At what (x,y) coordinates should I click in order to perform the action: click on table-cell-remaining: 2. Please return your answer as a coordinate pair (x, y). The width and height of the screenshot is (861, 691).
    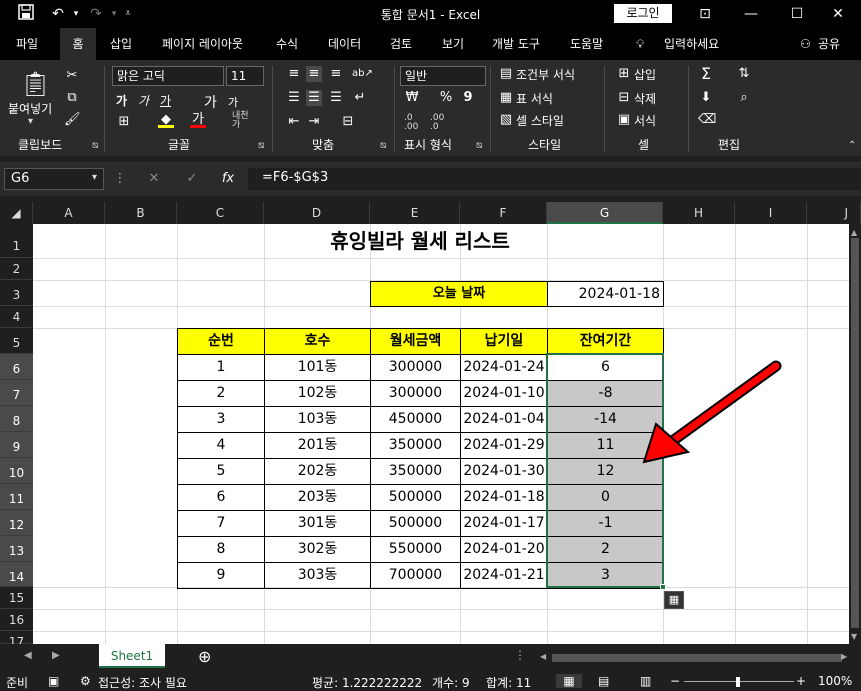
    Looking at the image, I should click on (605, 549).